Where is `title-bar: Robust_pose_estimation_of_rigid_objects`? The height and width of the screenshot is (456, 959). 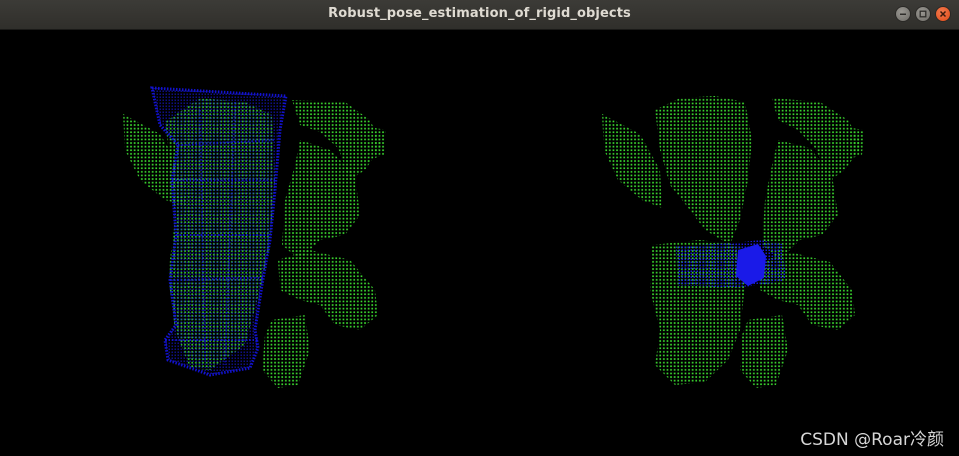 title-bar: Robust_pose_estimation_of_rigid_objects is located at coordinates (479, 15).